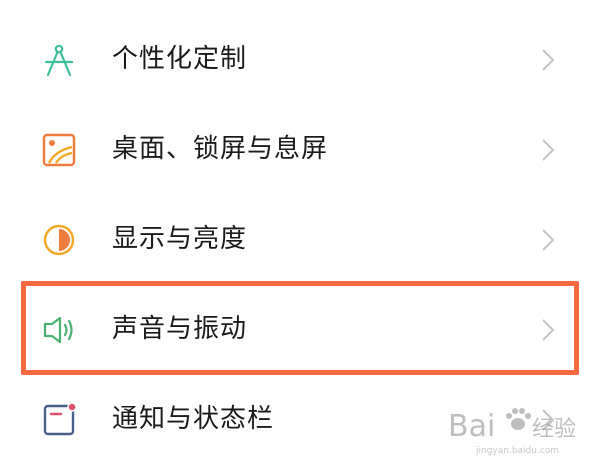  What do you see at coordinates (59, 240) in the screenshot?
I see `brightness-icon` at bounding box center [59, 240].